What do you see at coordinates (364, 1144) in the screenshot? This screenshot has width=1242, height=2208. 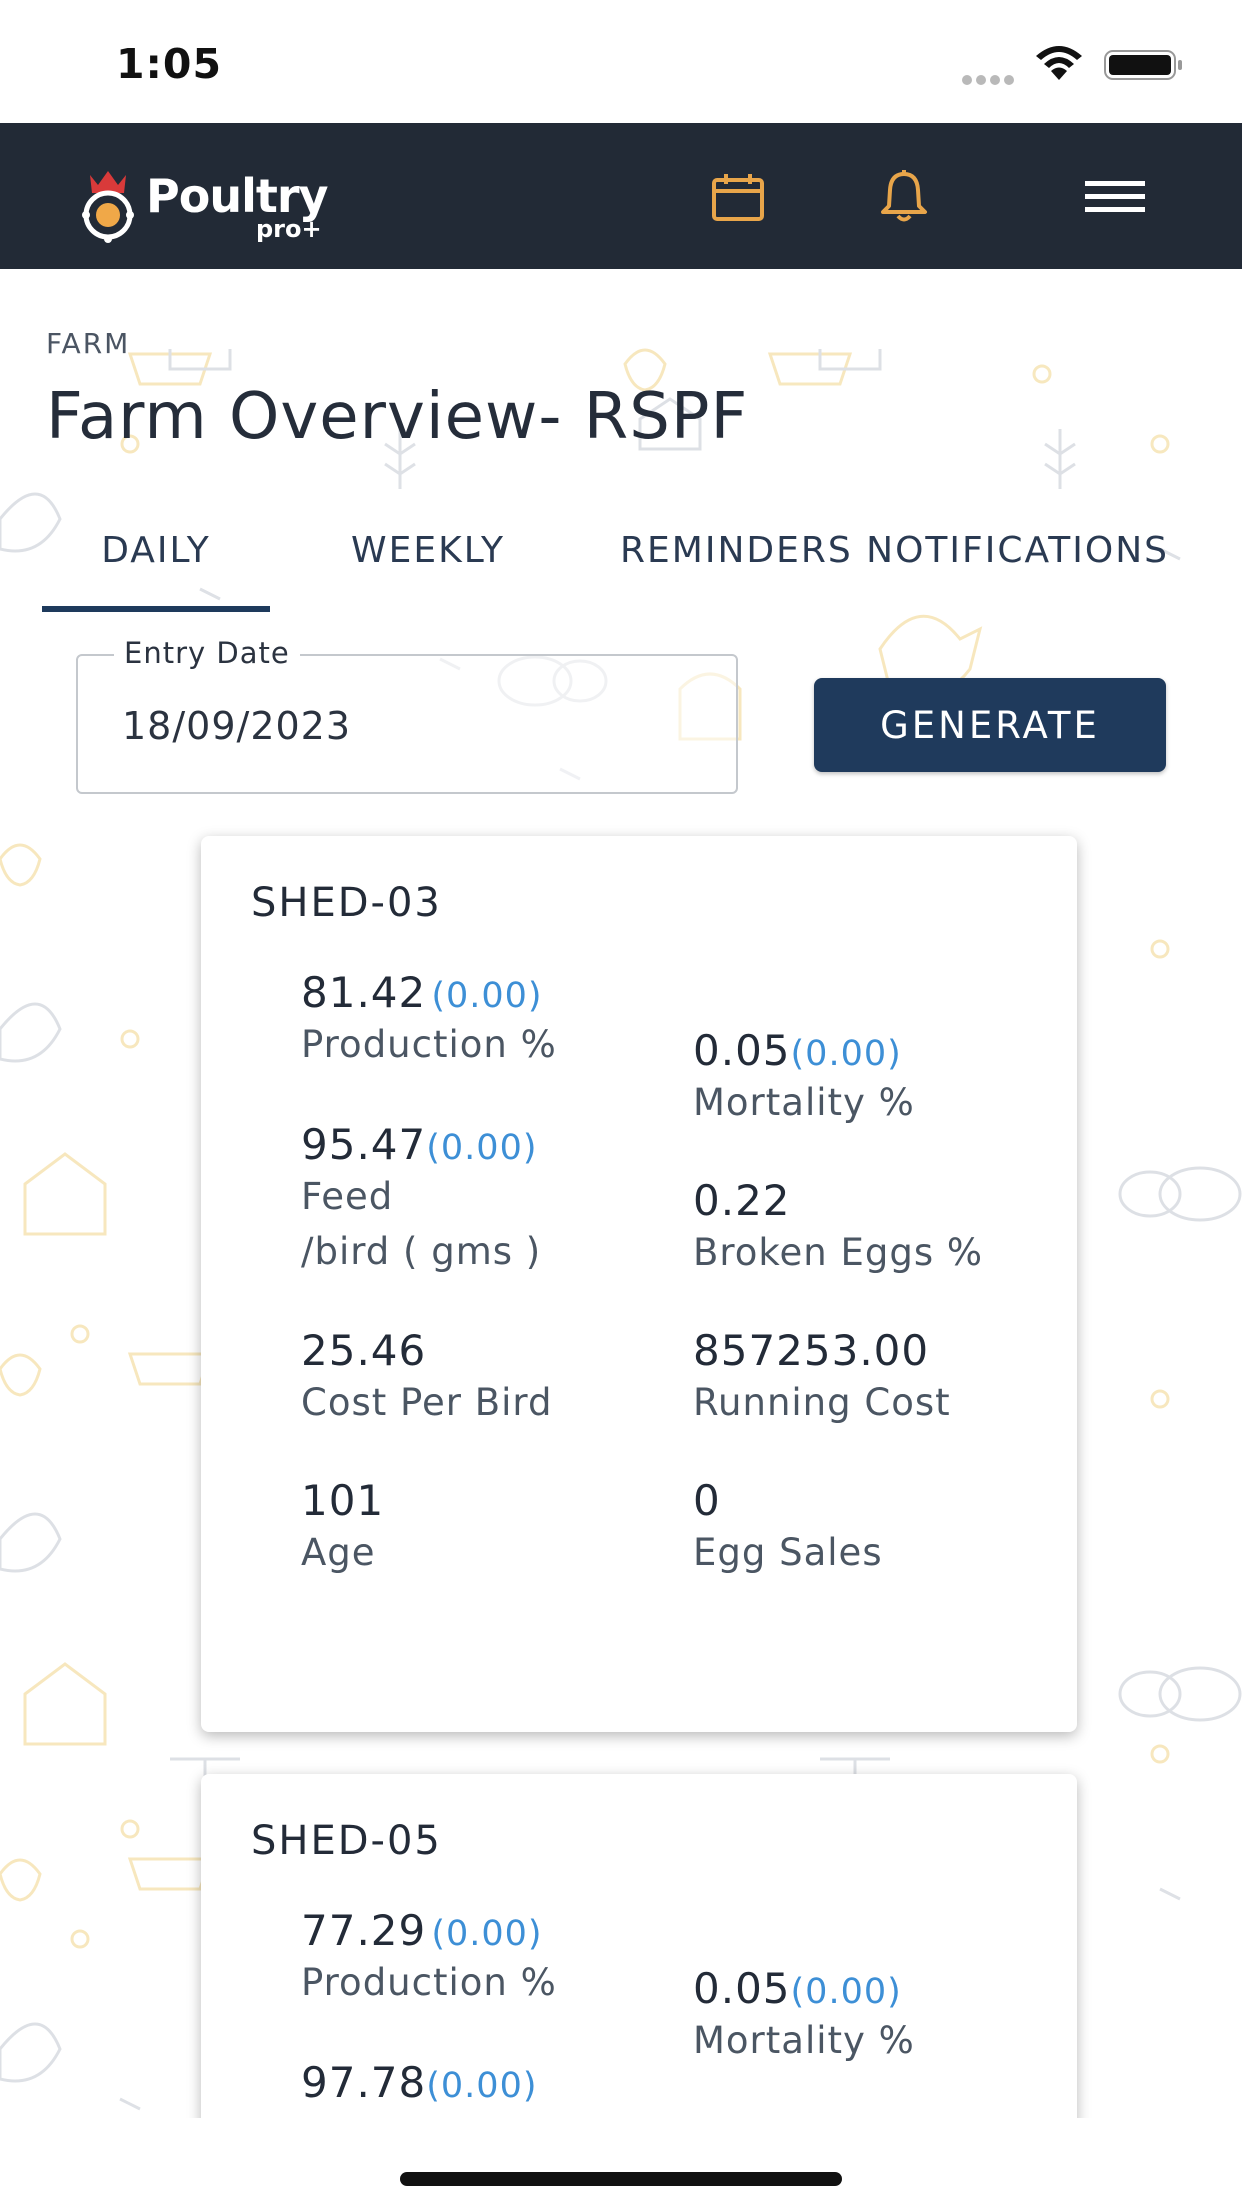 I see `feed-value: 95.47` at bounding box center [364, 1144].